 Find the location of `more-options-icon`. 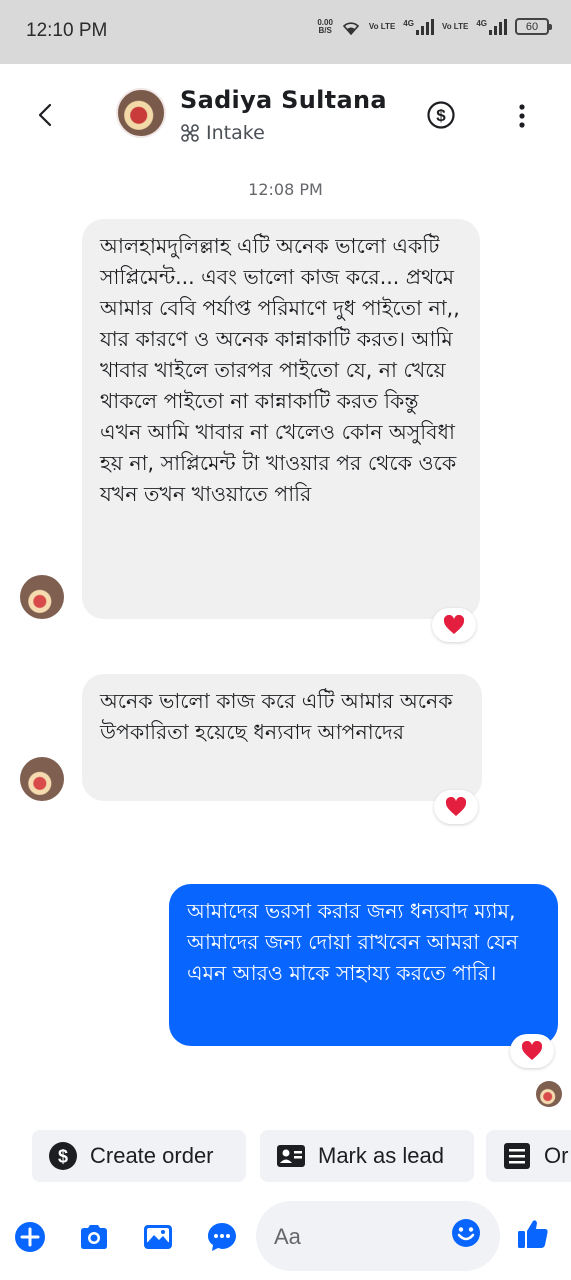

more-options-icon is located at coordinates (522, 116).